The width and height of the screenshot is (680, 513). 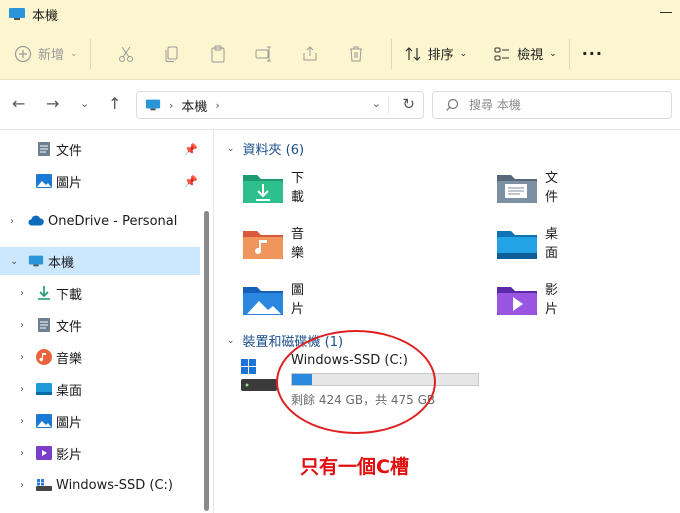 I want to click on sidebar-item-pictures: › 圖片, so click(x=100, y=421).